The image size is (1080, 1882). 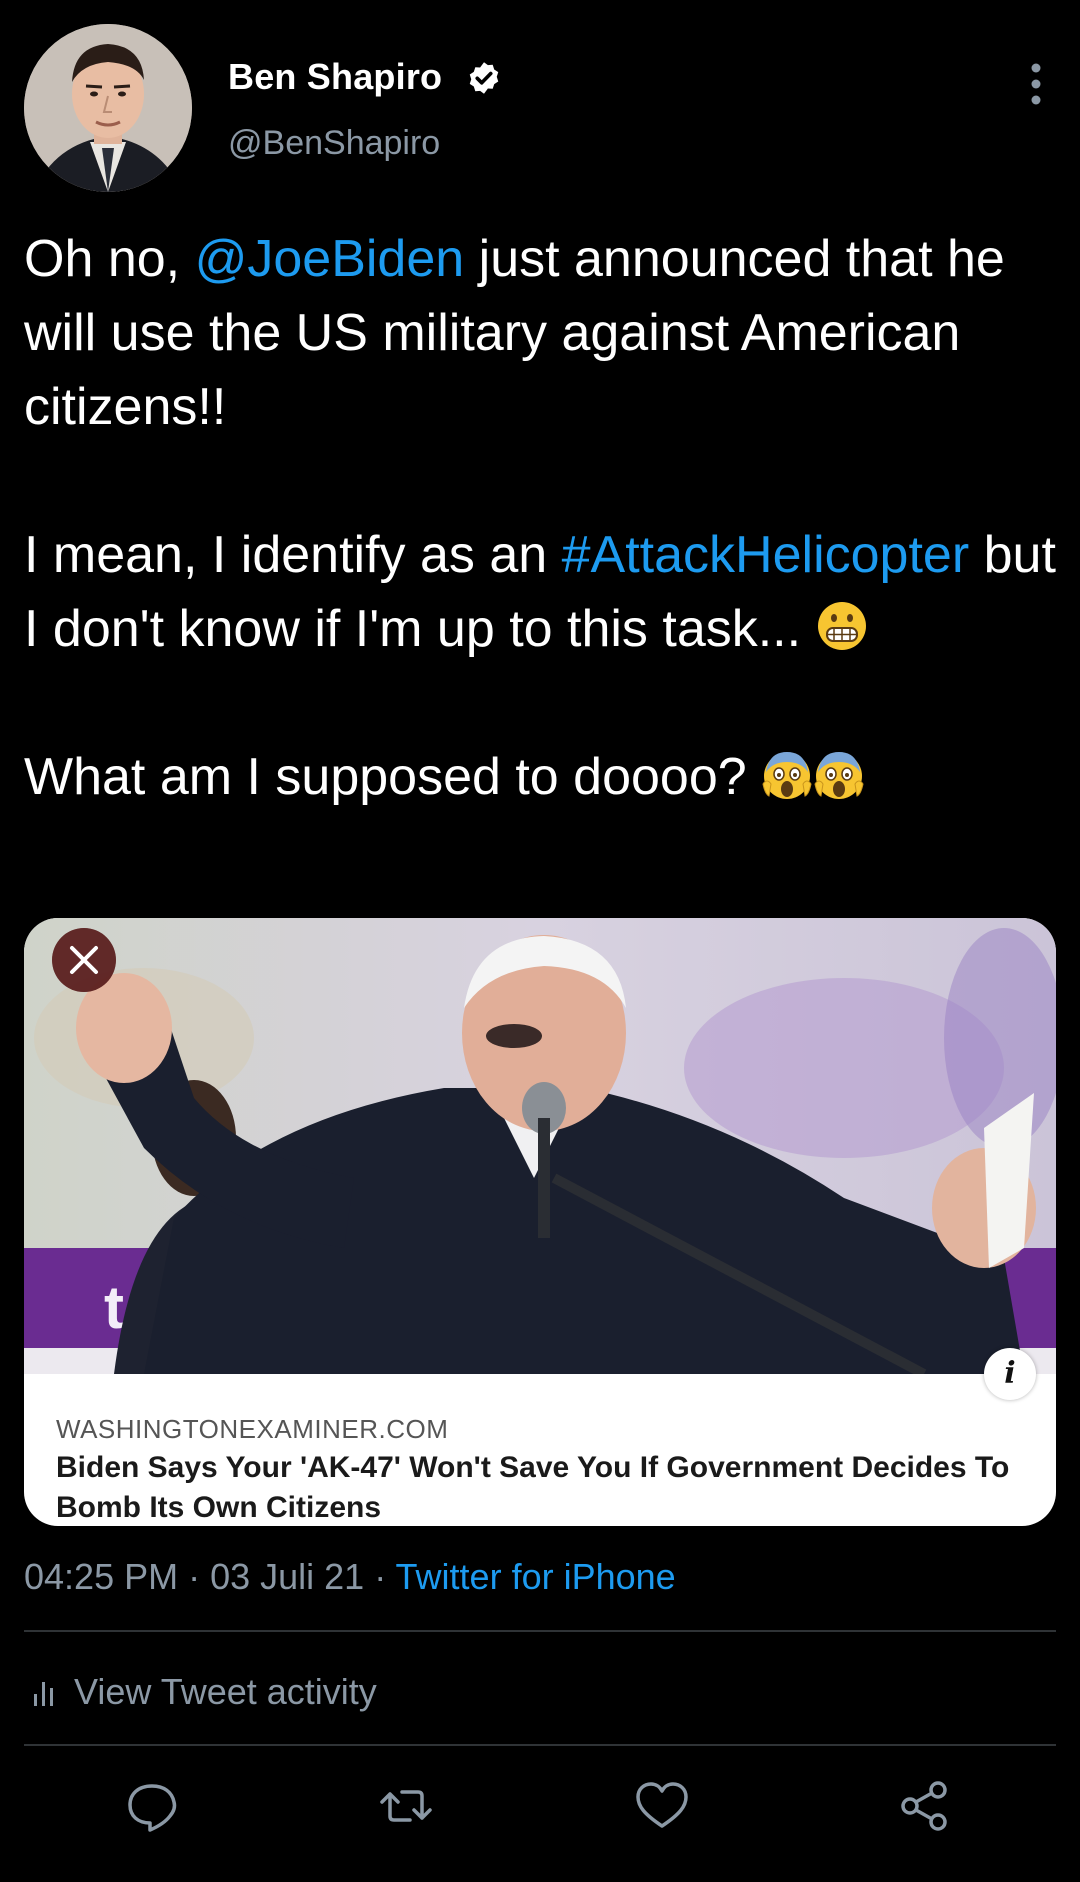 I want to click on tweet-time: 04:25 PM, so click(x=101, y=1576).